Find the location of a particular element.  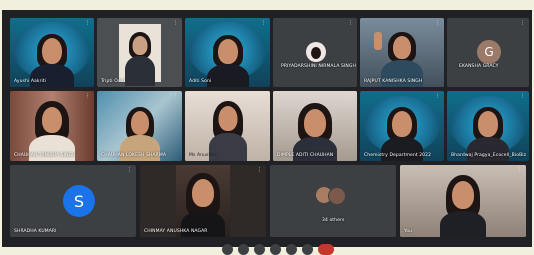

participant-tile: ⋮ RAJPUT KANISHKA SINGH is located at coordinates (402, 52).